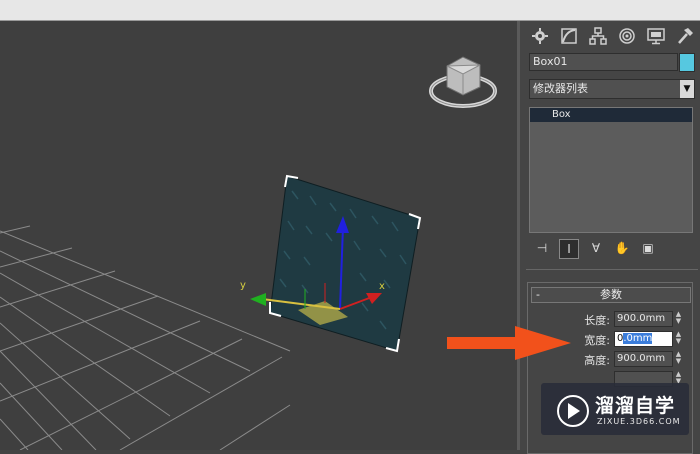 The width and height of the screenshot is (700, 454). I want to click on length-row: 长度: 900.0mm ▲ ▼, so click(610, 319).